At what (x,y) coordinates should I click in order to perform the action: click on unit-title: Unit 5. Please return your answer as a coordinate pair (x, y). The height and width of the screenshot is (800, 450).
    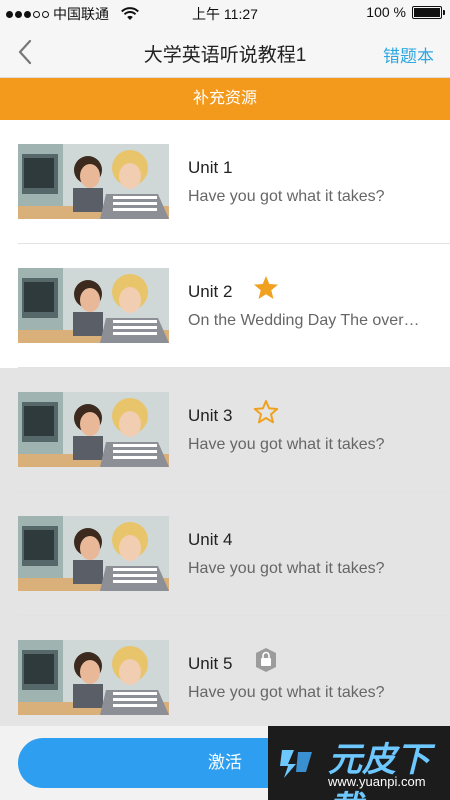
    Looking at the image, I should click on (210, 663).